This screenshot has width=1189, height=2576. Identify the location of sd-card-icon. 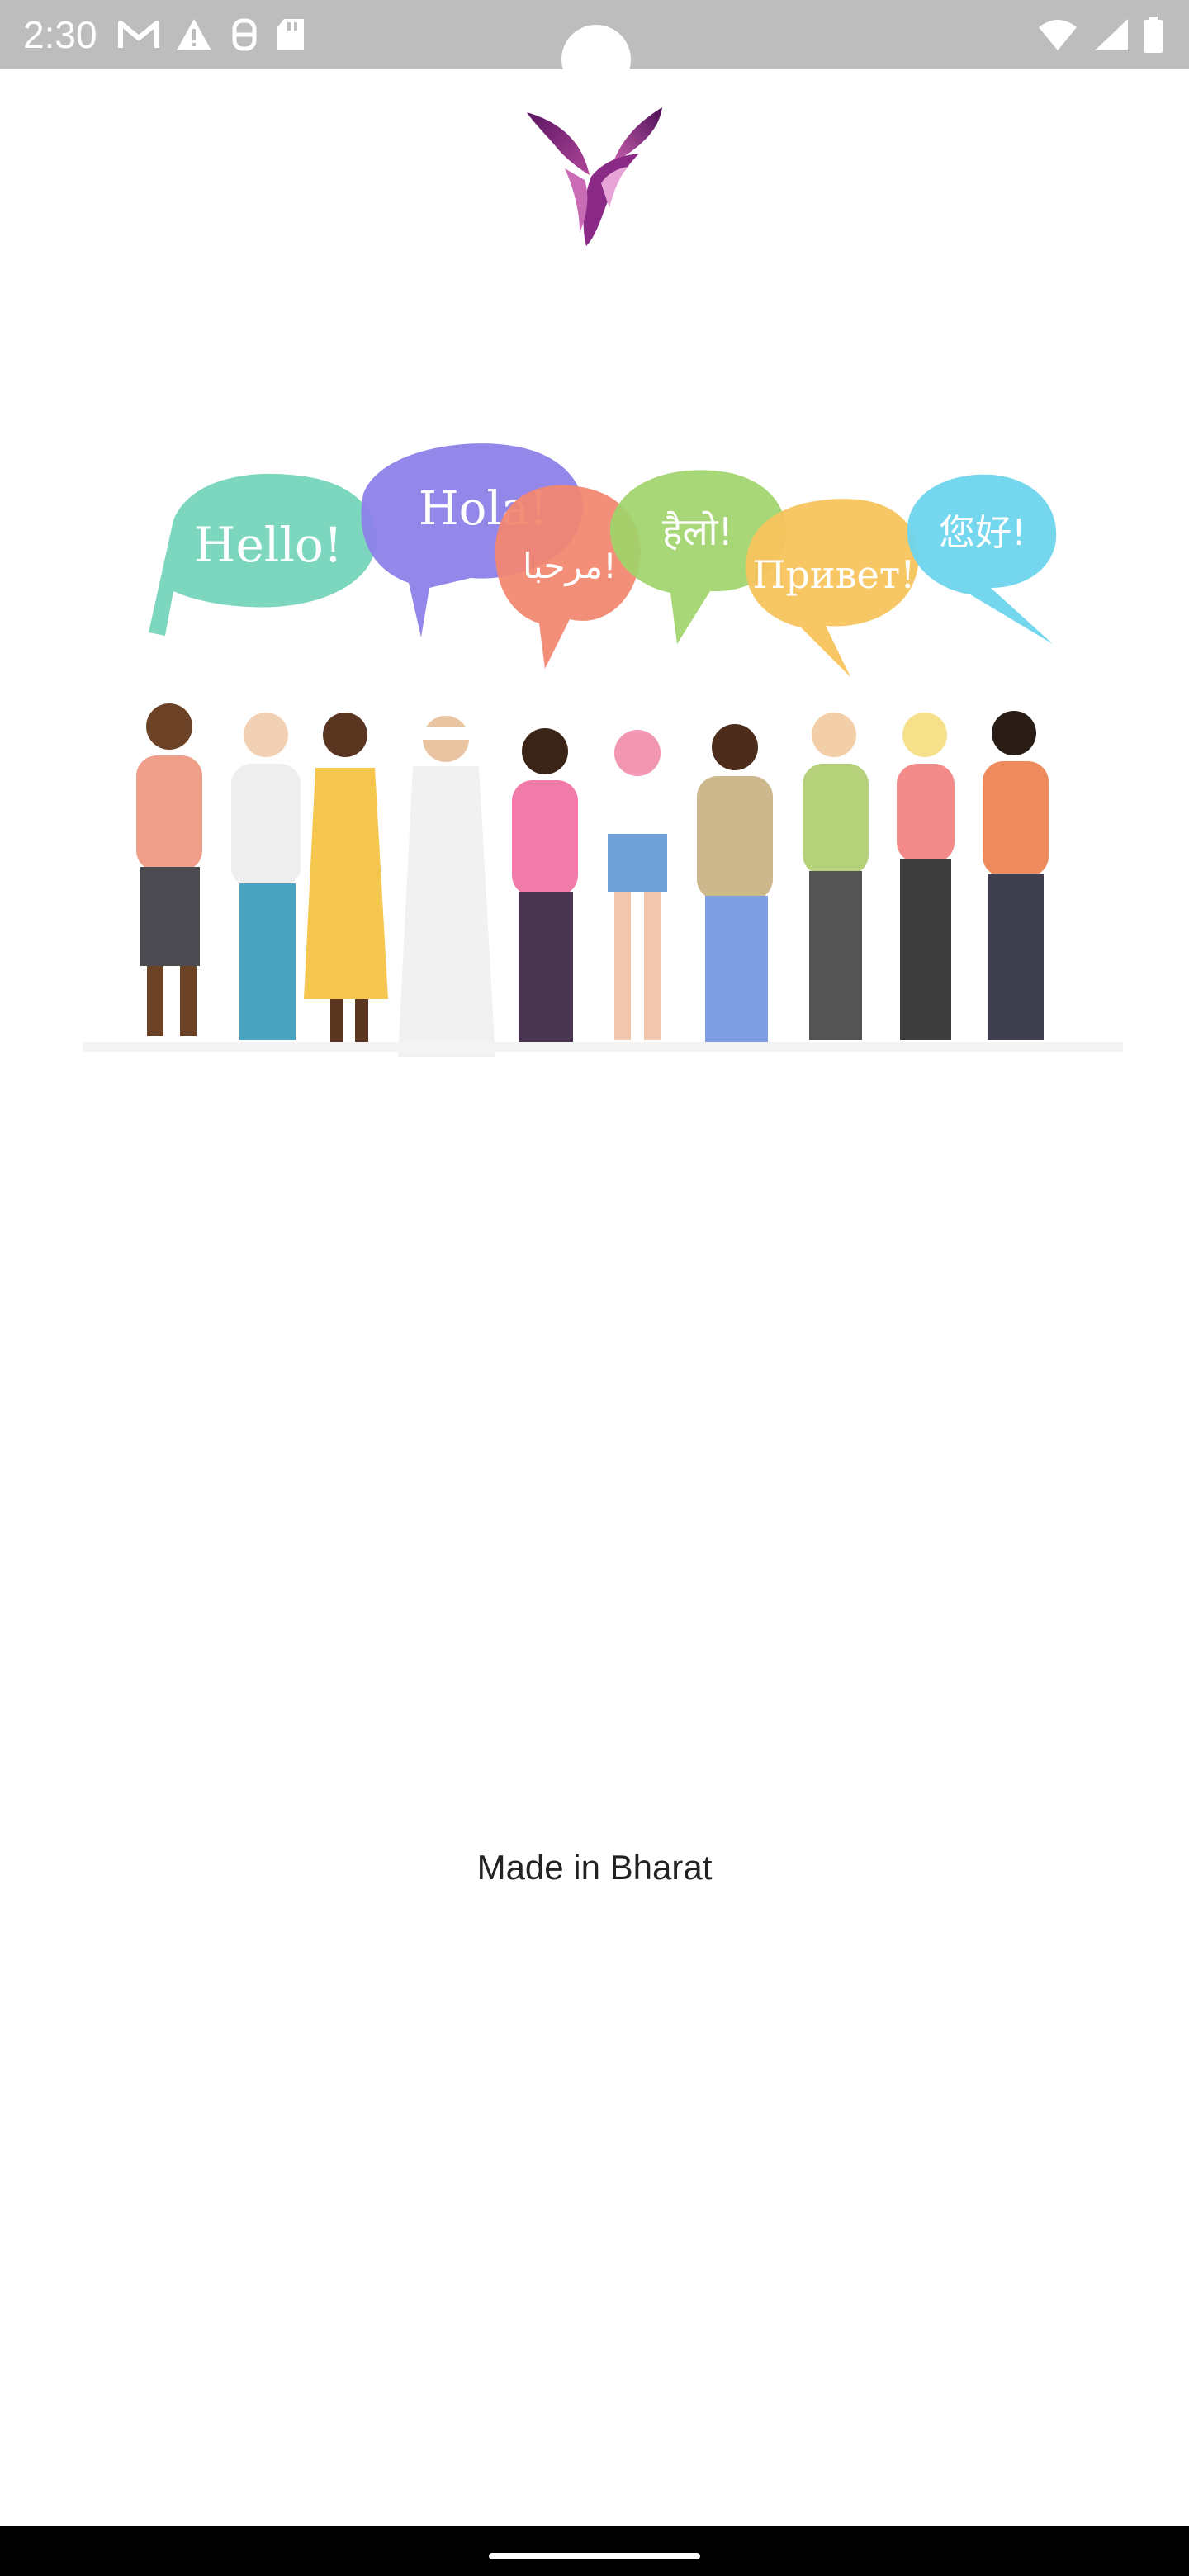
(291, 34).